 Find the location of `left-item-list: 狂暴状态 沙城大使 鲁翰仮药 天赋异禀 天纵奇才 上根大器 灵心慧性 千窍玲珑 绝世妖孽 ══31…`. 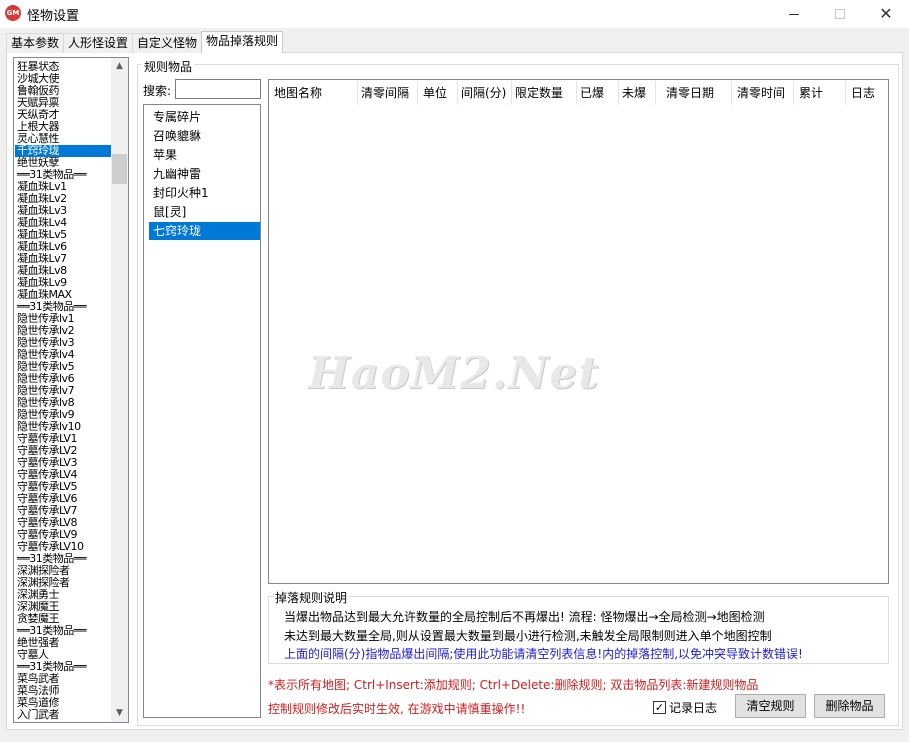

left-item-list: 狂暴状态 沙城大使 鲁翰仮药 天赋异禀 天纵奇才 上根大器 灵心慧性 千窍玲珑 绝世妖孽 ══31… is located at coordinates (71, 390).